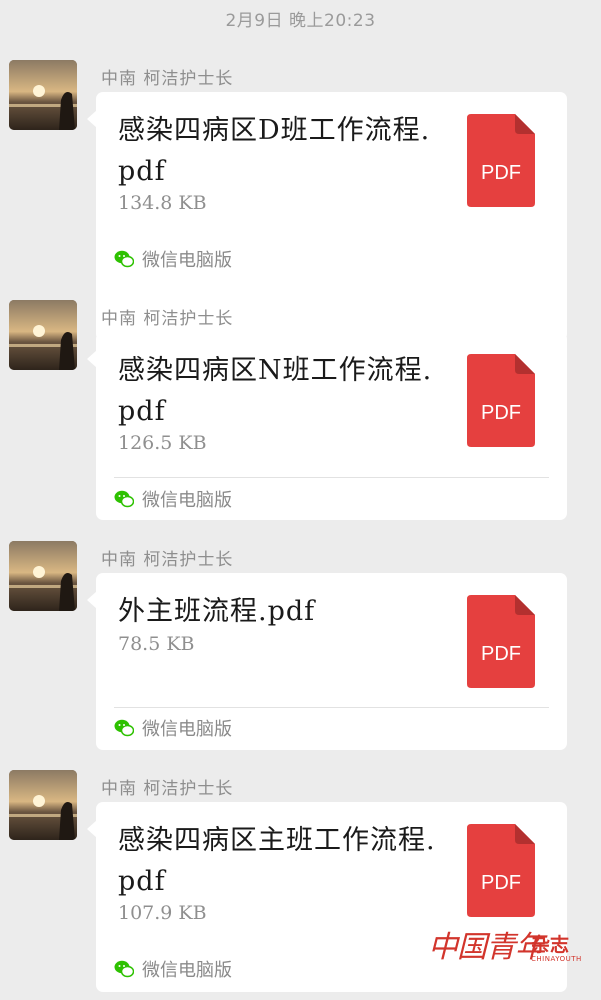 This screenshot has width=601, height=1000. What do you see at coordinates (277, 861) in the screenshot?
I see `file-name: 感染四病区主班工作流程.pdf` at bounding box center [277, 861].